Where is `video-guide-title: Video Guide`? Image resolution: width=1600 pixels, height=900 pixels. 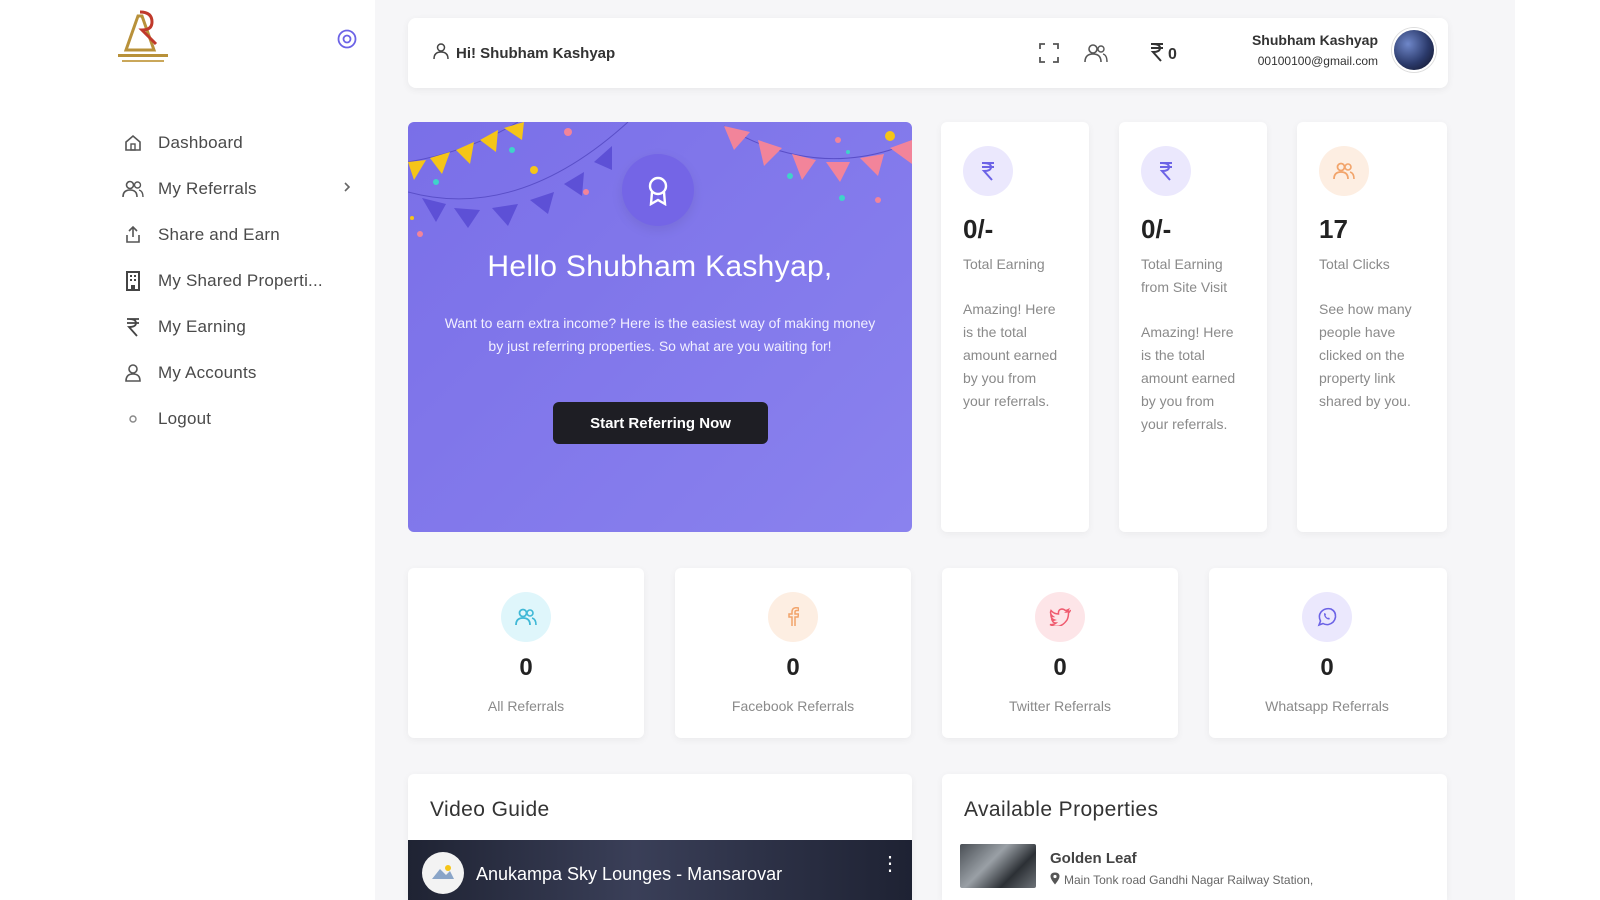
video-guide-title: Video Guide is located at coordinates (490, 809).